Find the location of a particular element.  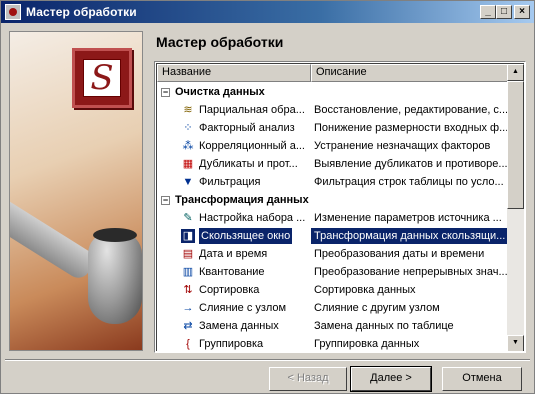

partial-processing-icon: ≋ is located at coordinates (188, 110).